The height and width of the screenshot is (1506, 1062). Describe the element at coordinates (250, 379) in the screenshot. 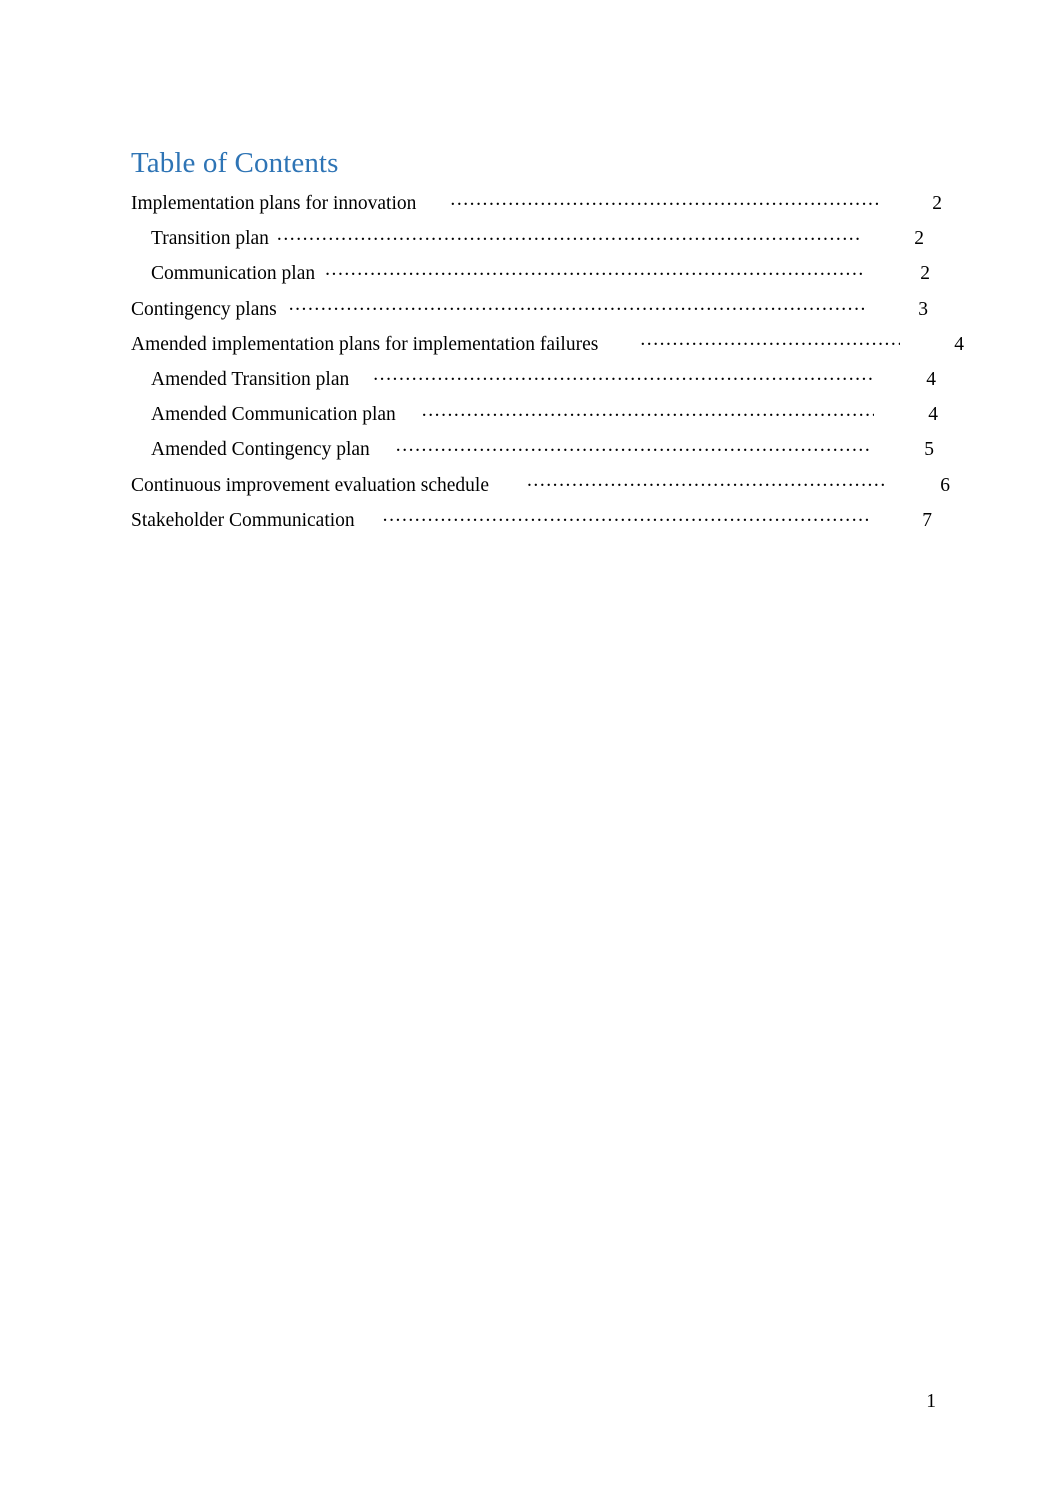

I see `toc-entry-label: Amended Transition plan` at that location.